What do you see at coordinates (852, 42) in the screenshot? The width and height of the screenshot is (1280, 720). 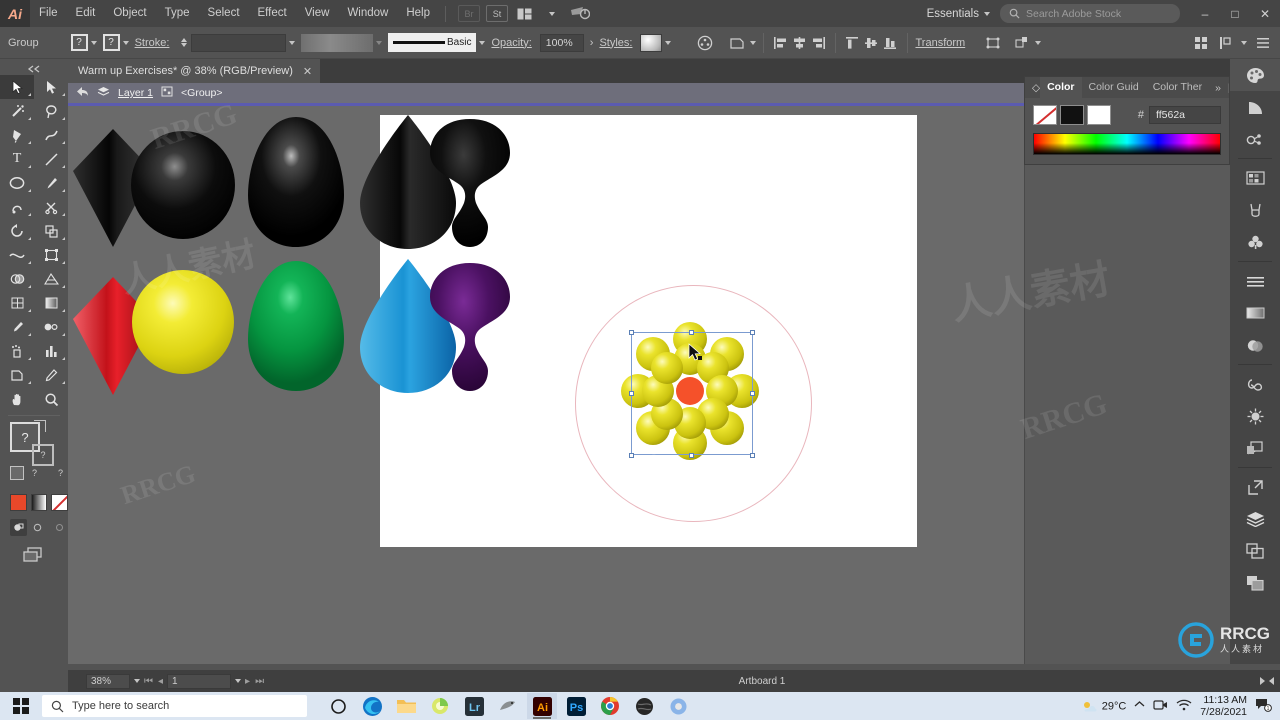 I see `align-top-icon` at bounding box center [852, 42].